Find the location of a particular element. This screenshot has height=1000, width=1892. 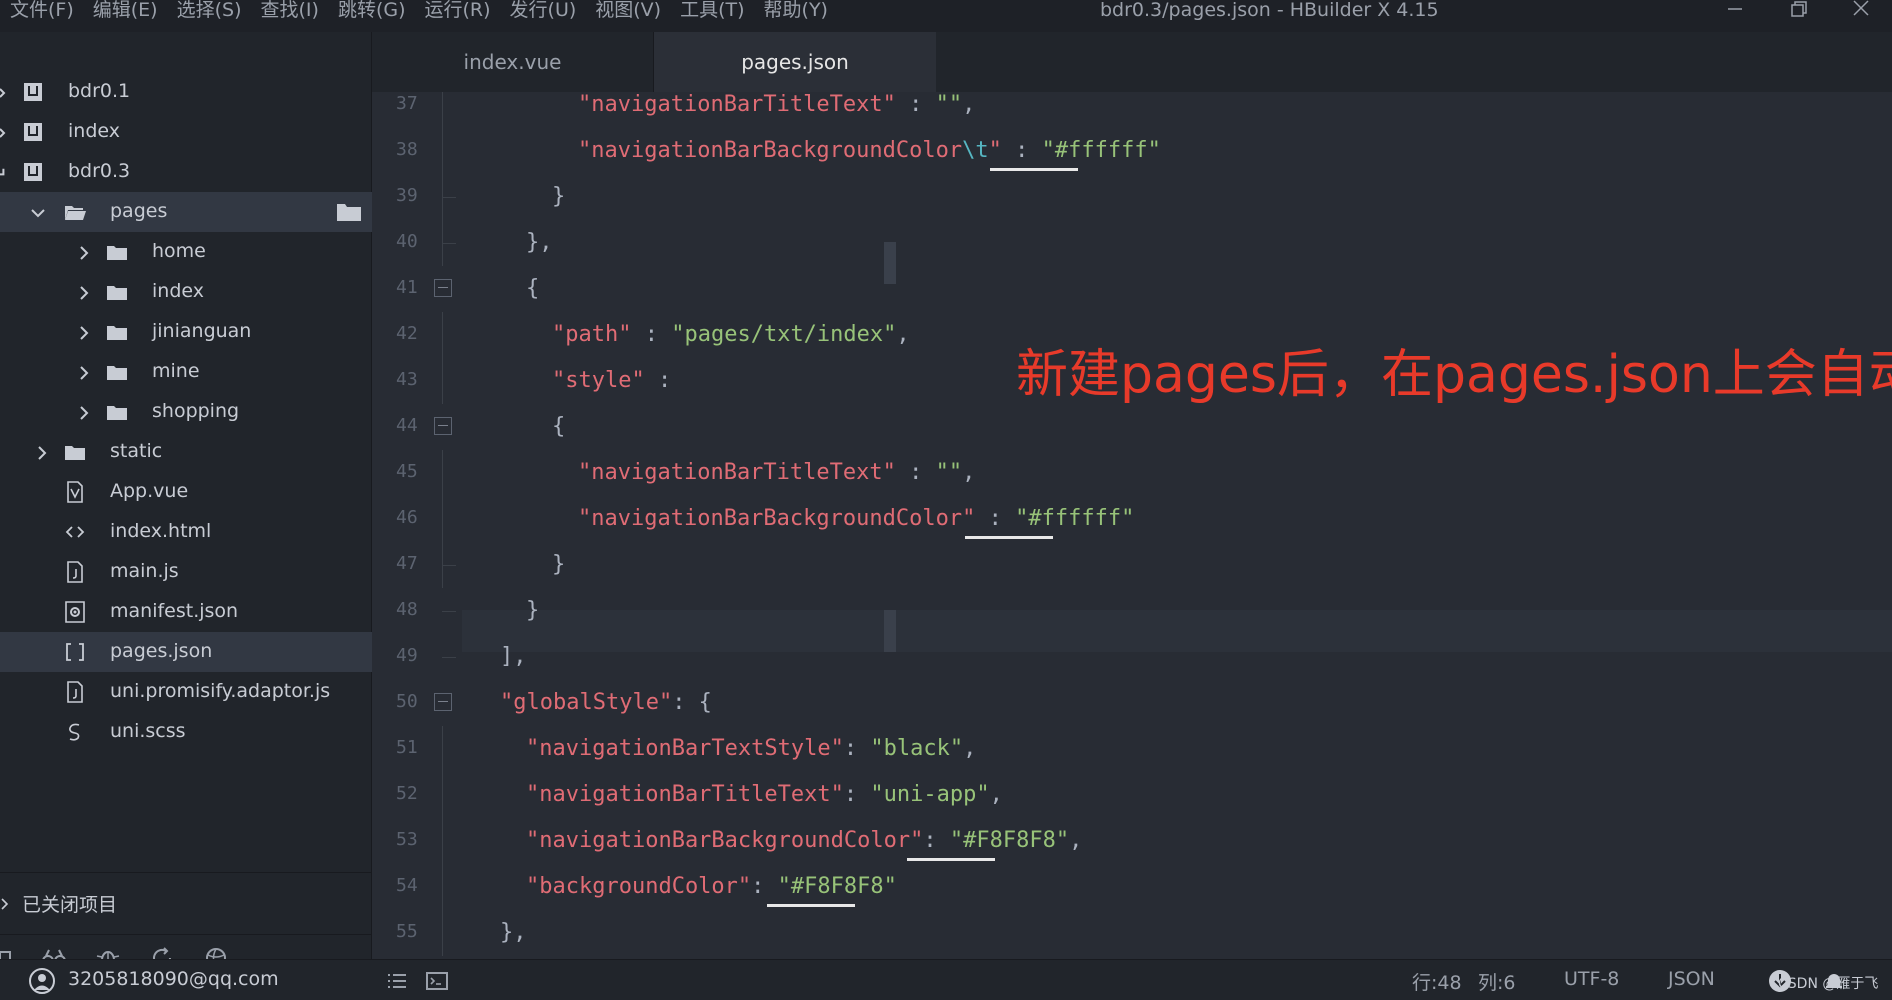

line-number: 53 is located at coordinates (407, 839).